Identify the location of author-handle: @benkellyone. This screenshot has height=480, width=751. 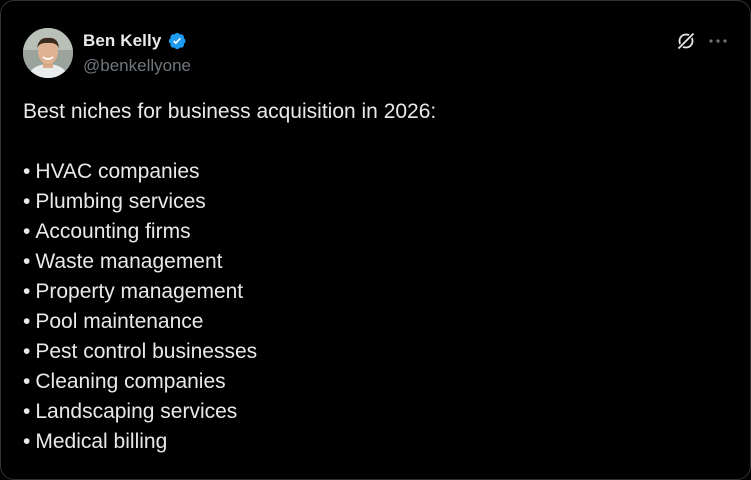
(137, 66).